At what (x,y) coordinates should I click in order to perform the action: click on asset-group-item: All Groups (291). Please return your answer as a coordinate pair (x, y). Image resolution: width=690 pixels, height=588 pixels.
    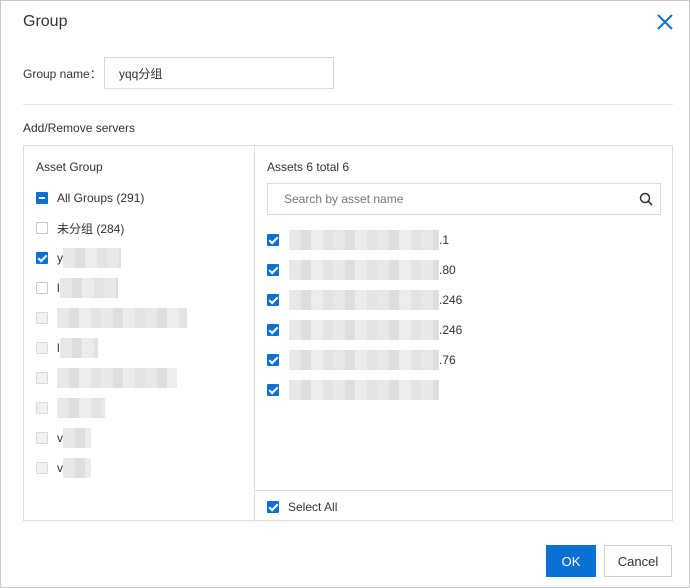
    Looking at the image, I should click on (90, 198).